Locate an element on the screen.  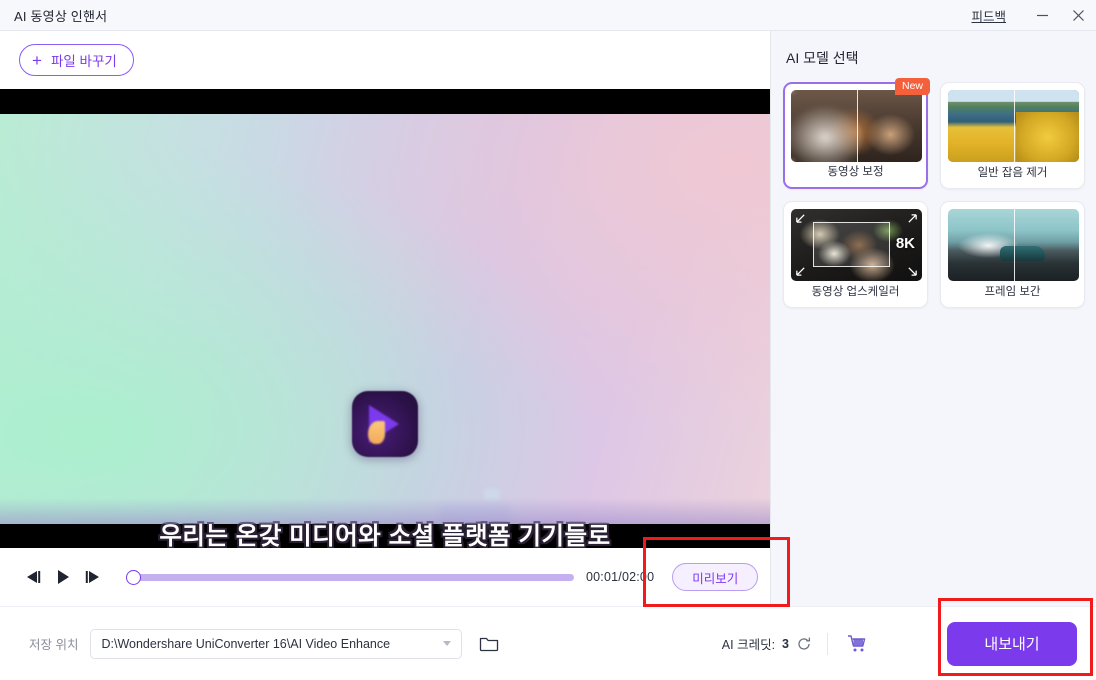
model-card-upscaler: 8K 동영상 업스케일러 is located at coordinates (855, 254).